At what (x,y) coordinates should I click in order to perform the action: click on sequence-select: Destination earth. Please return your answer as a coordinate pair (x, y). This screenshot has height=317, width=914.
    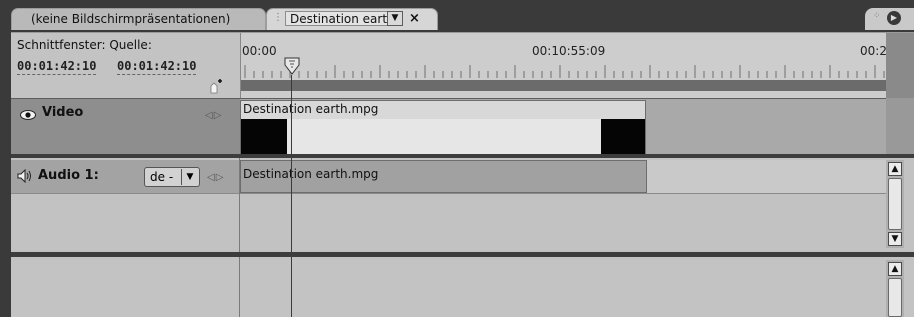
    Looking at the image, I should click on (344, 18).